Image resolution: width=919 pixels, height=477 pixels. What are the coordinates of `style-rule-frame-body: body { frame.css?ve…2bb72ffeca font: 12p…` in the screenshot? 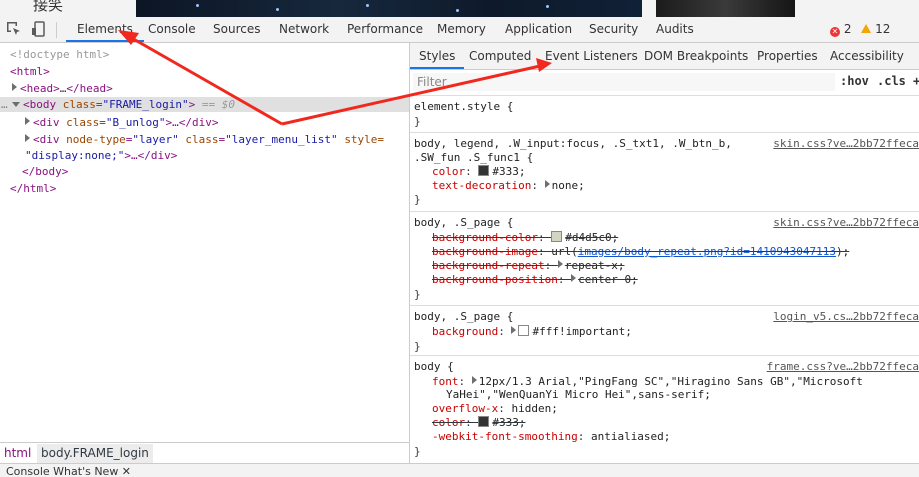 It's located at (664, 409).